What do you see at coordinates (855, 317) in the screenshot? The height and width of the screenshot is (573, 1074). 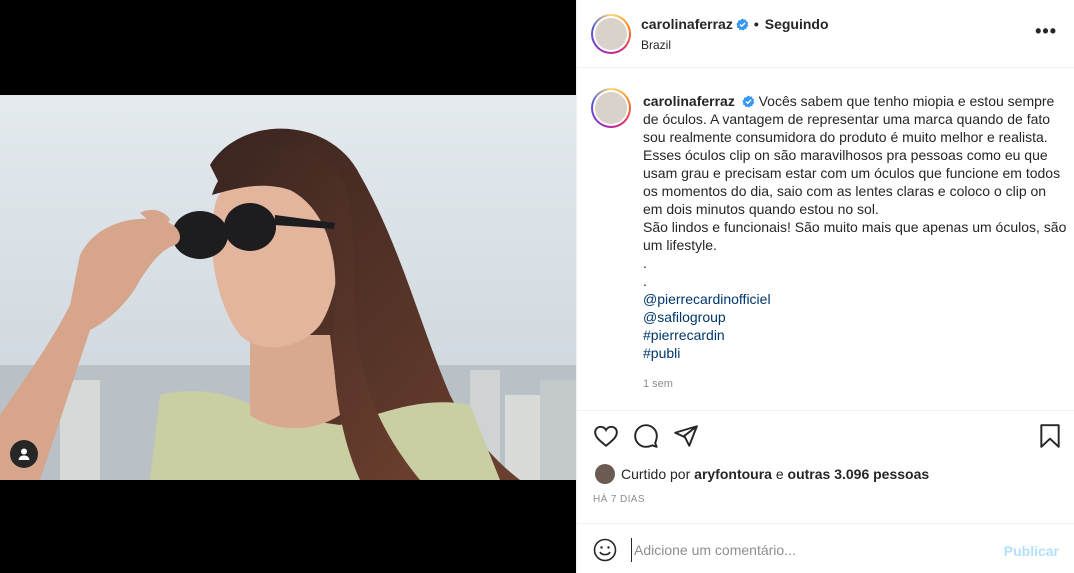 I see `mention-link: @safilogroup` at bounding box center [855, 317].